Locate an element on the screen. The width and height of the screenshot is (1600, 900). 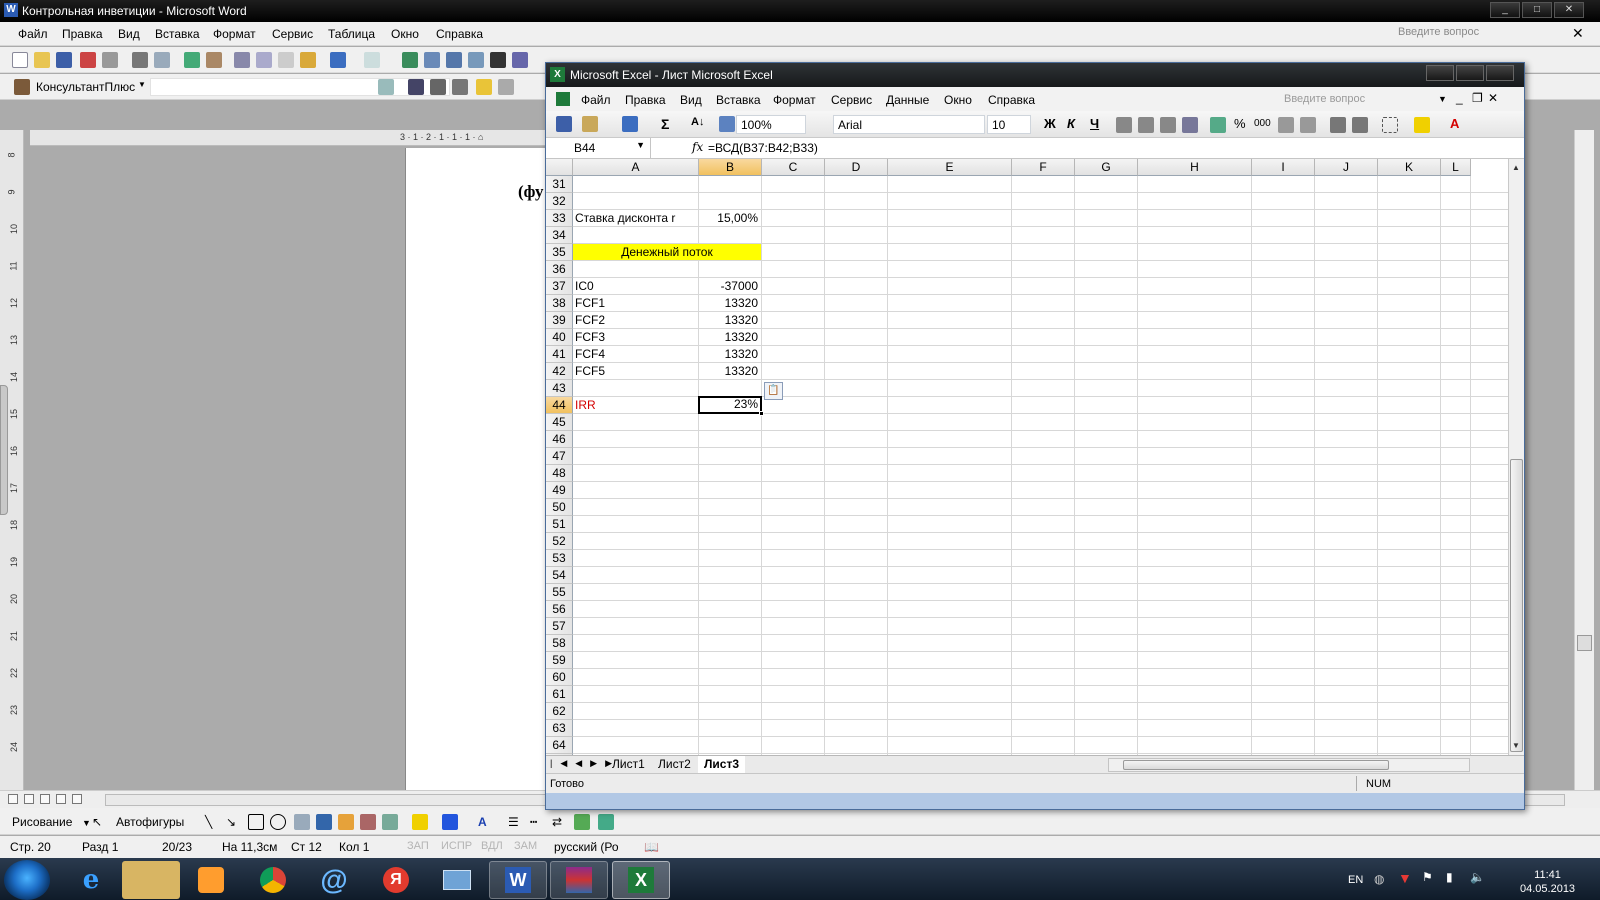
hyperlink-icon is located at coordinates (410, 60).